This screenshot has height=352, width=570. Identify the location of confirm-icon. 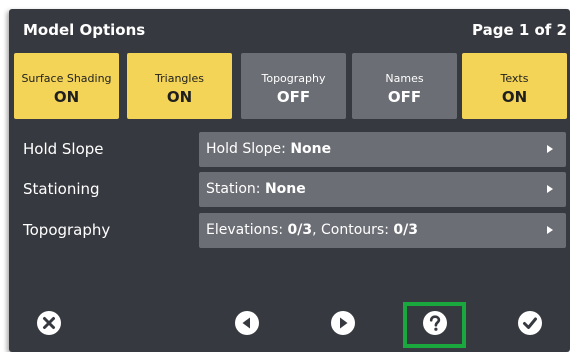
(530, 323).